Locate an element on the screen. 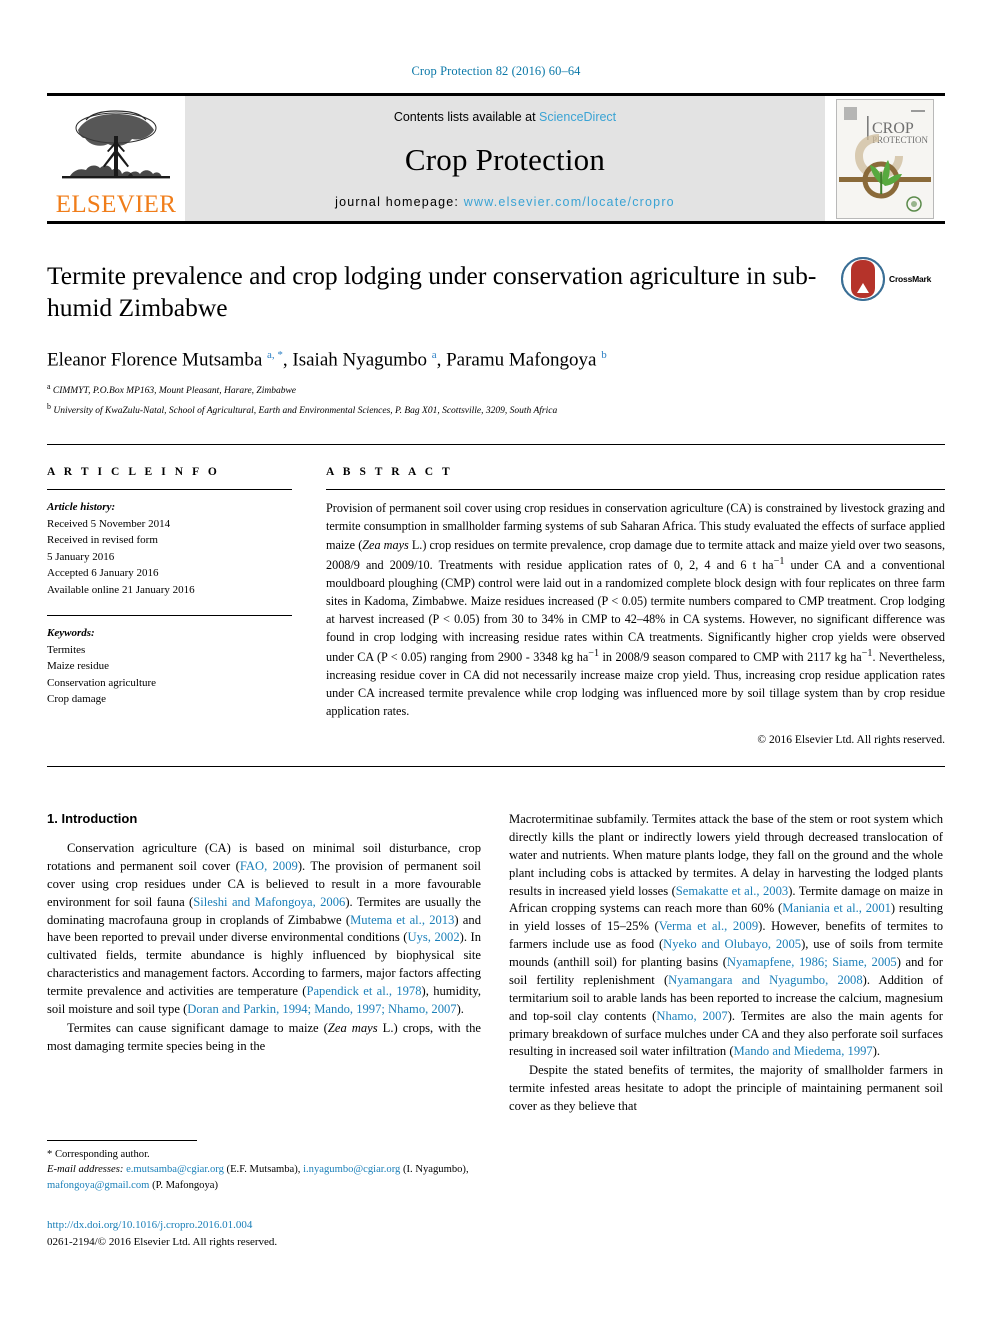 The width and height of the screenshot is (992, 1323). abstract-rule is located at coordinates (635, 490).